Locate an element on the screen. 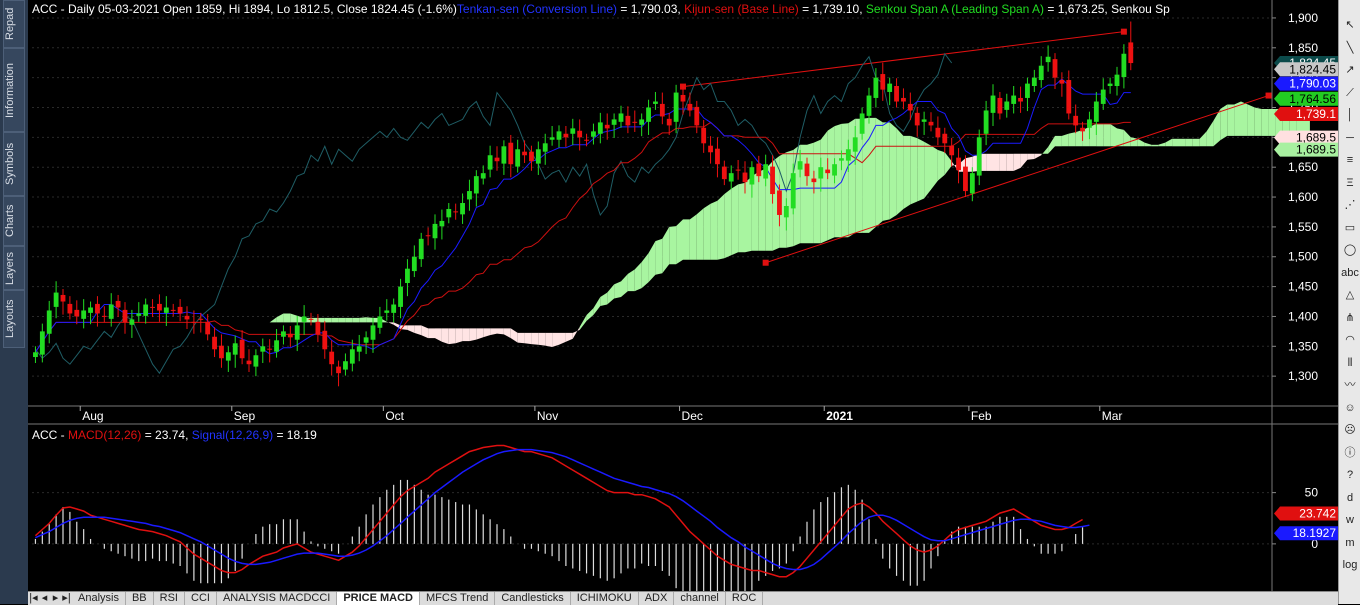 The image size is (1360, 605). text-icon: abc is located at coordinates (1350, 273).